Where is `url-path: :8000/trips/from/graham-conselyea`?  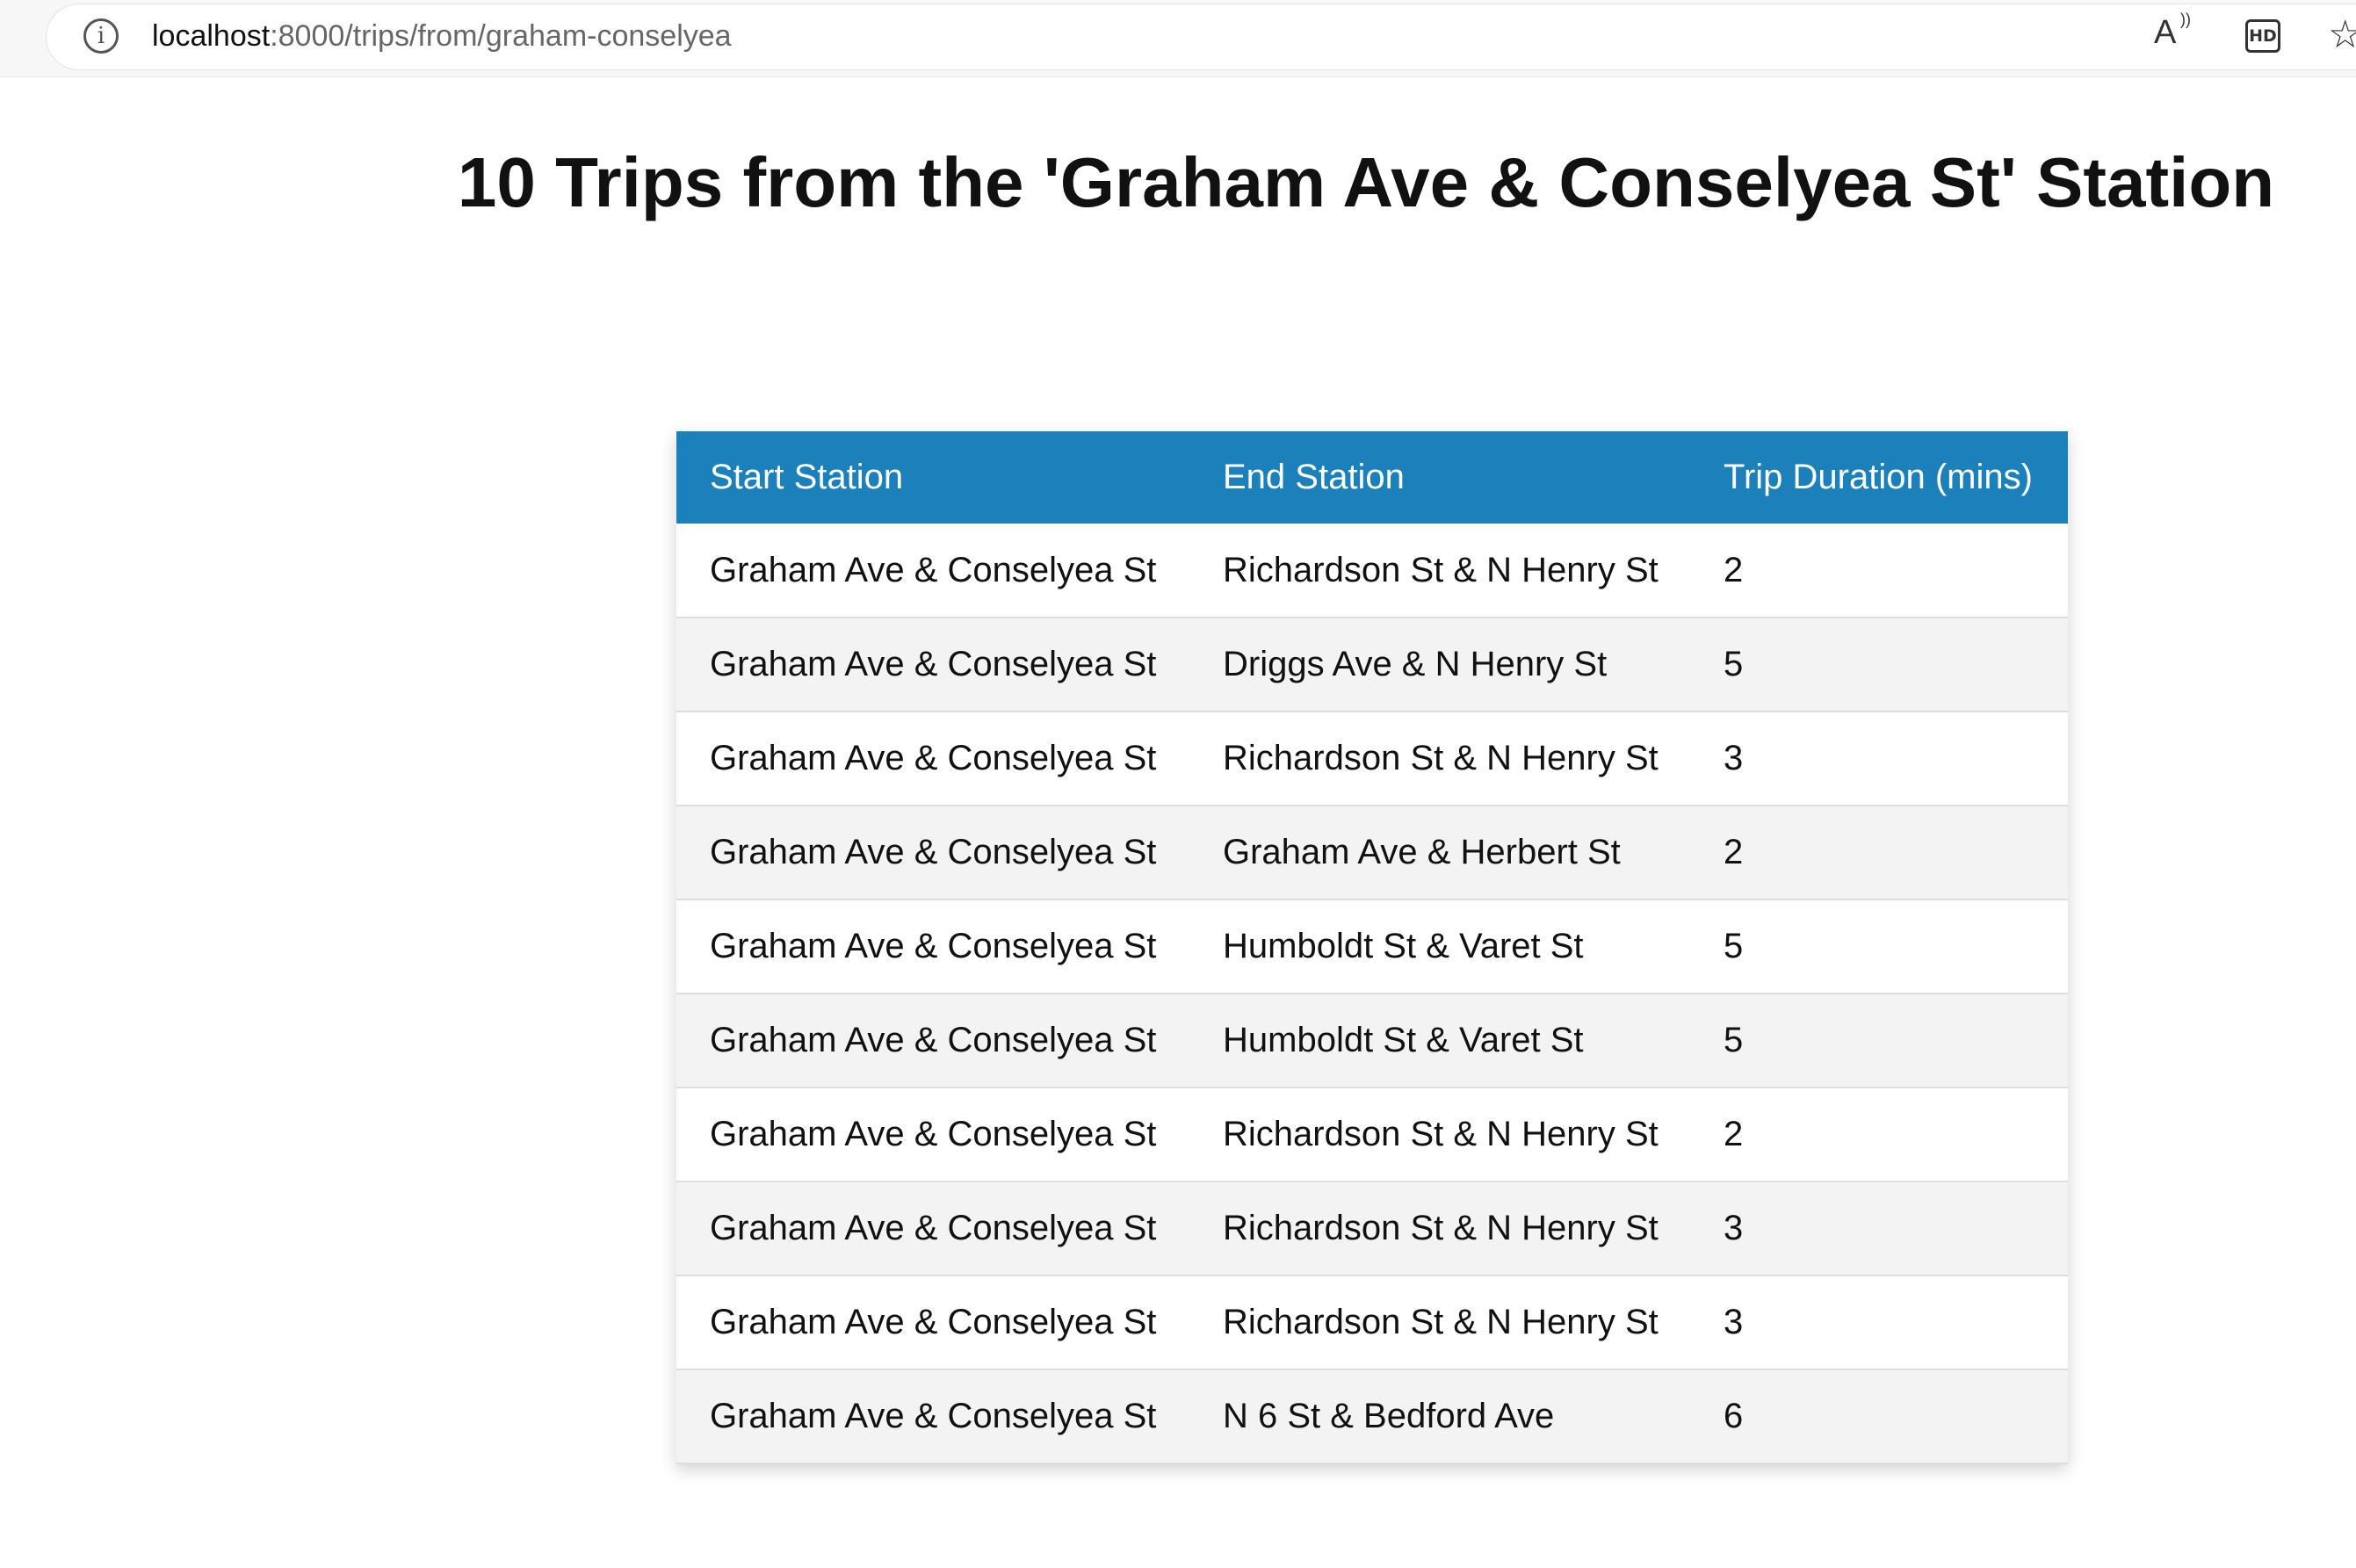 url-path: :8000/trips/from/graham-conselyea is located at coordinates (501, 36).